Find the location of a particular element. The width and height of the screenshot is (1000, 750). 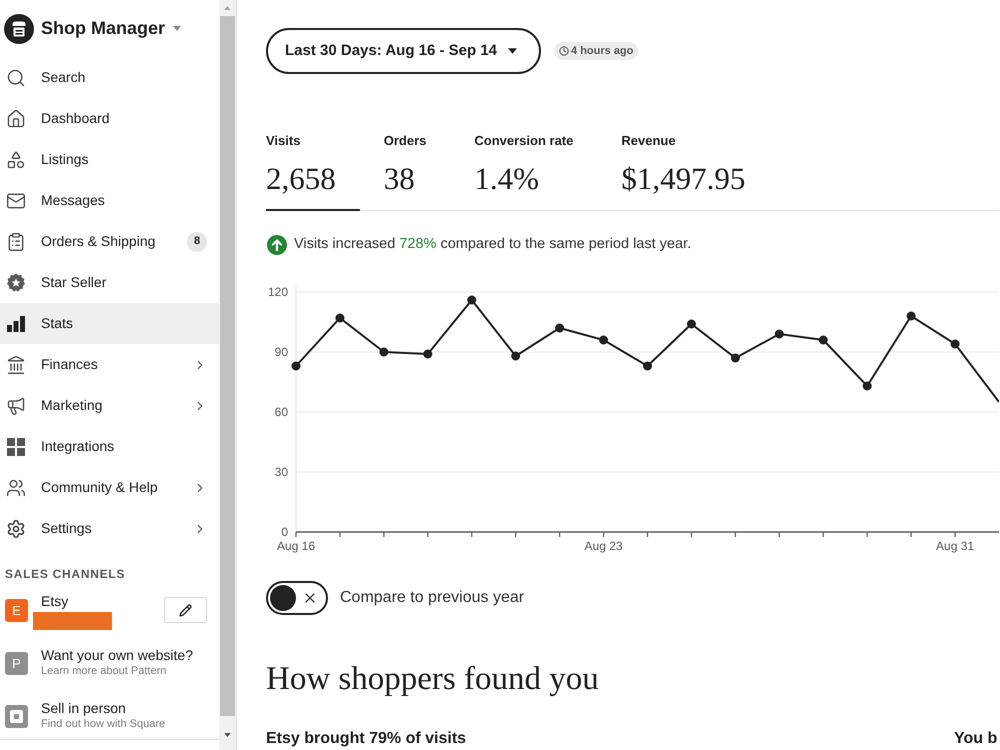

section-title: How shoppers found you is located at coordinates (433, 679).